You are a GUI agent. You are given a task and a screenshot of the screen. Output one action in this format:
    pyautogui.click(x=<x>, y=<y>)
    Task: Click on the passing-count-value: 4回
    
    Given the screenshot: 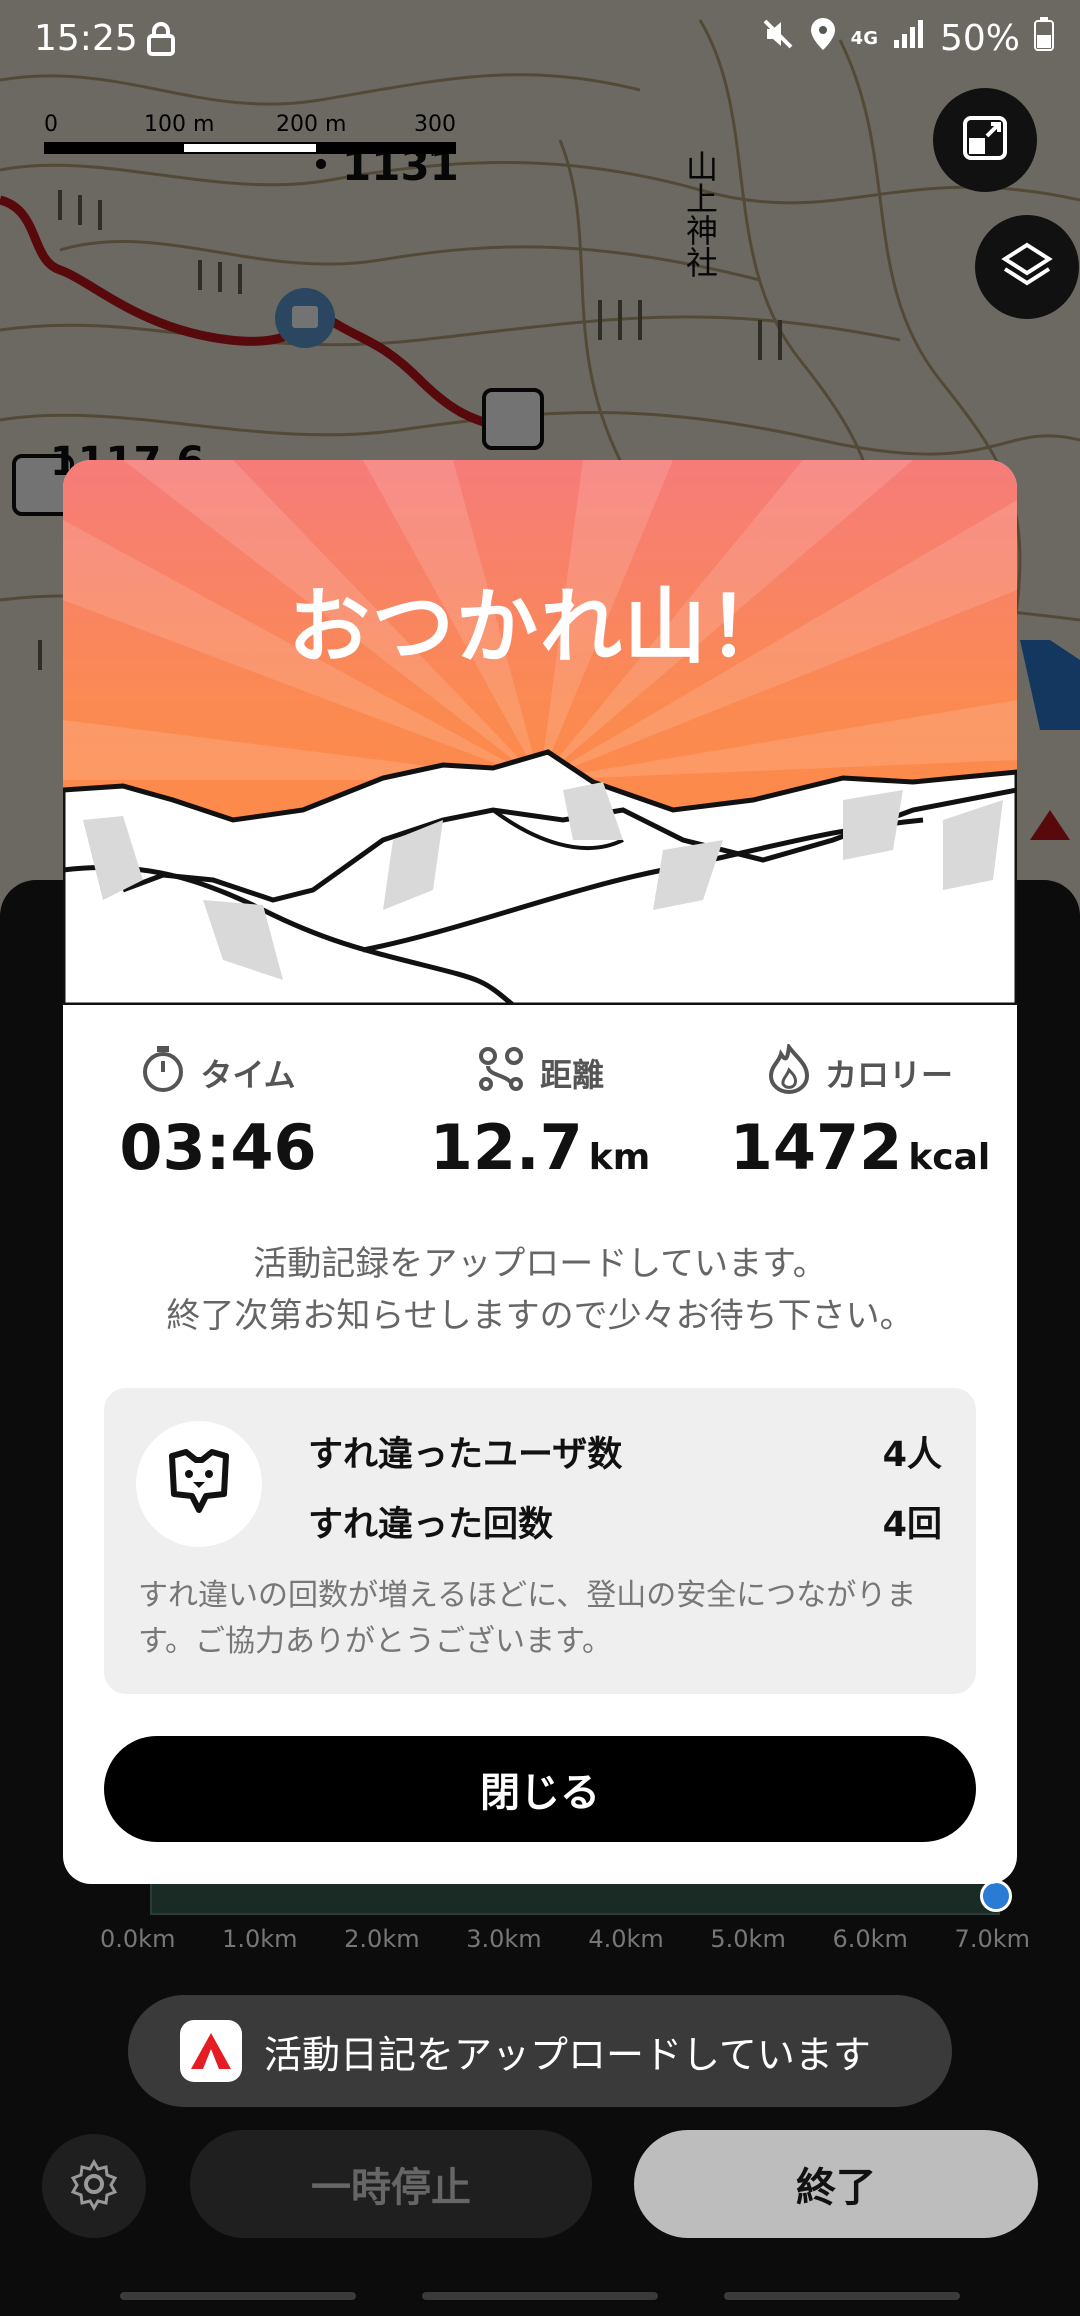 What is the action you would take?
    pyautogui.click(x=912, y=1525)
    